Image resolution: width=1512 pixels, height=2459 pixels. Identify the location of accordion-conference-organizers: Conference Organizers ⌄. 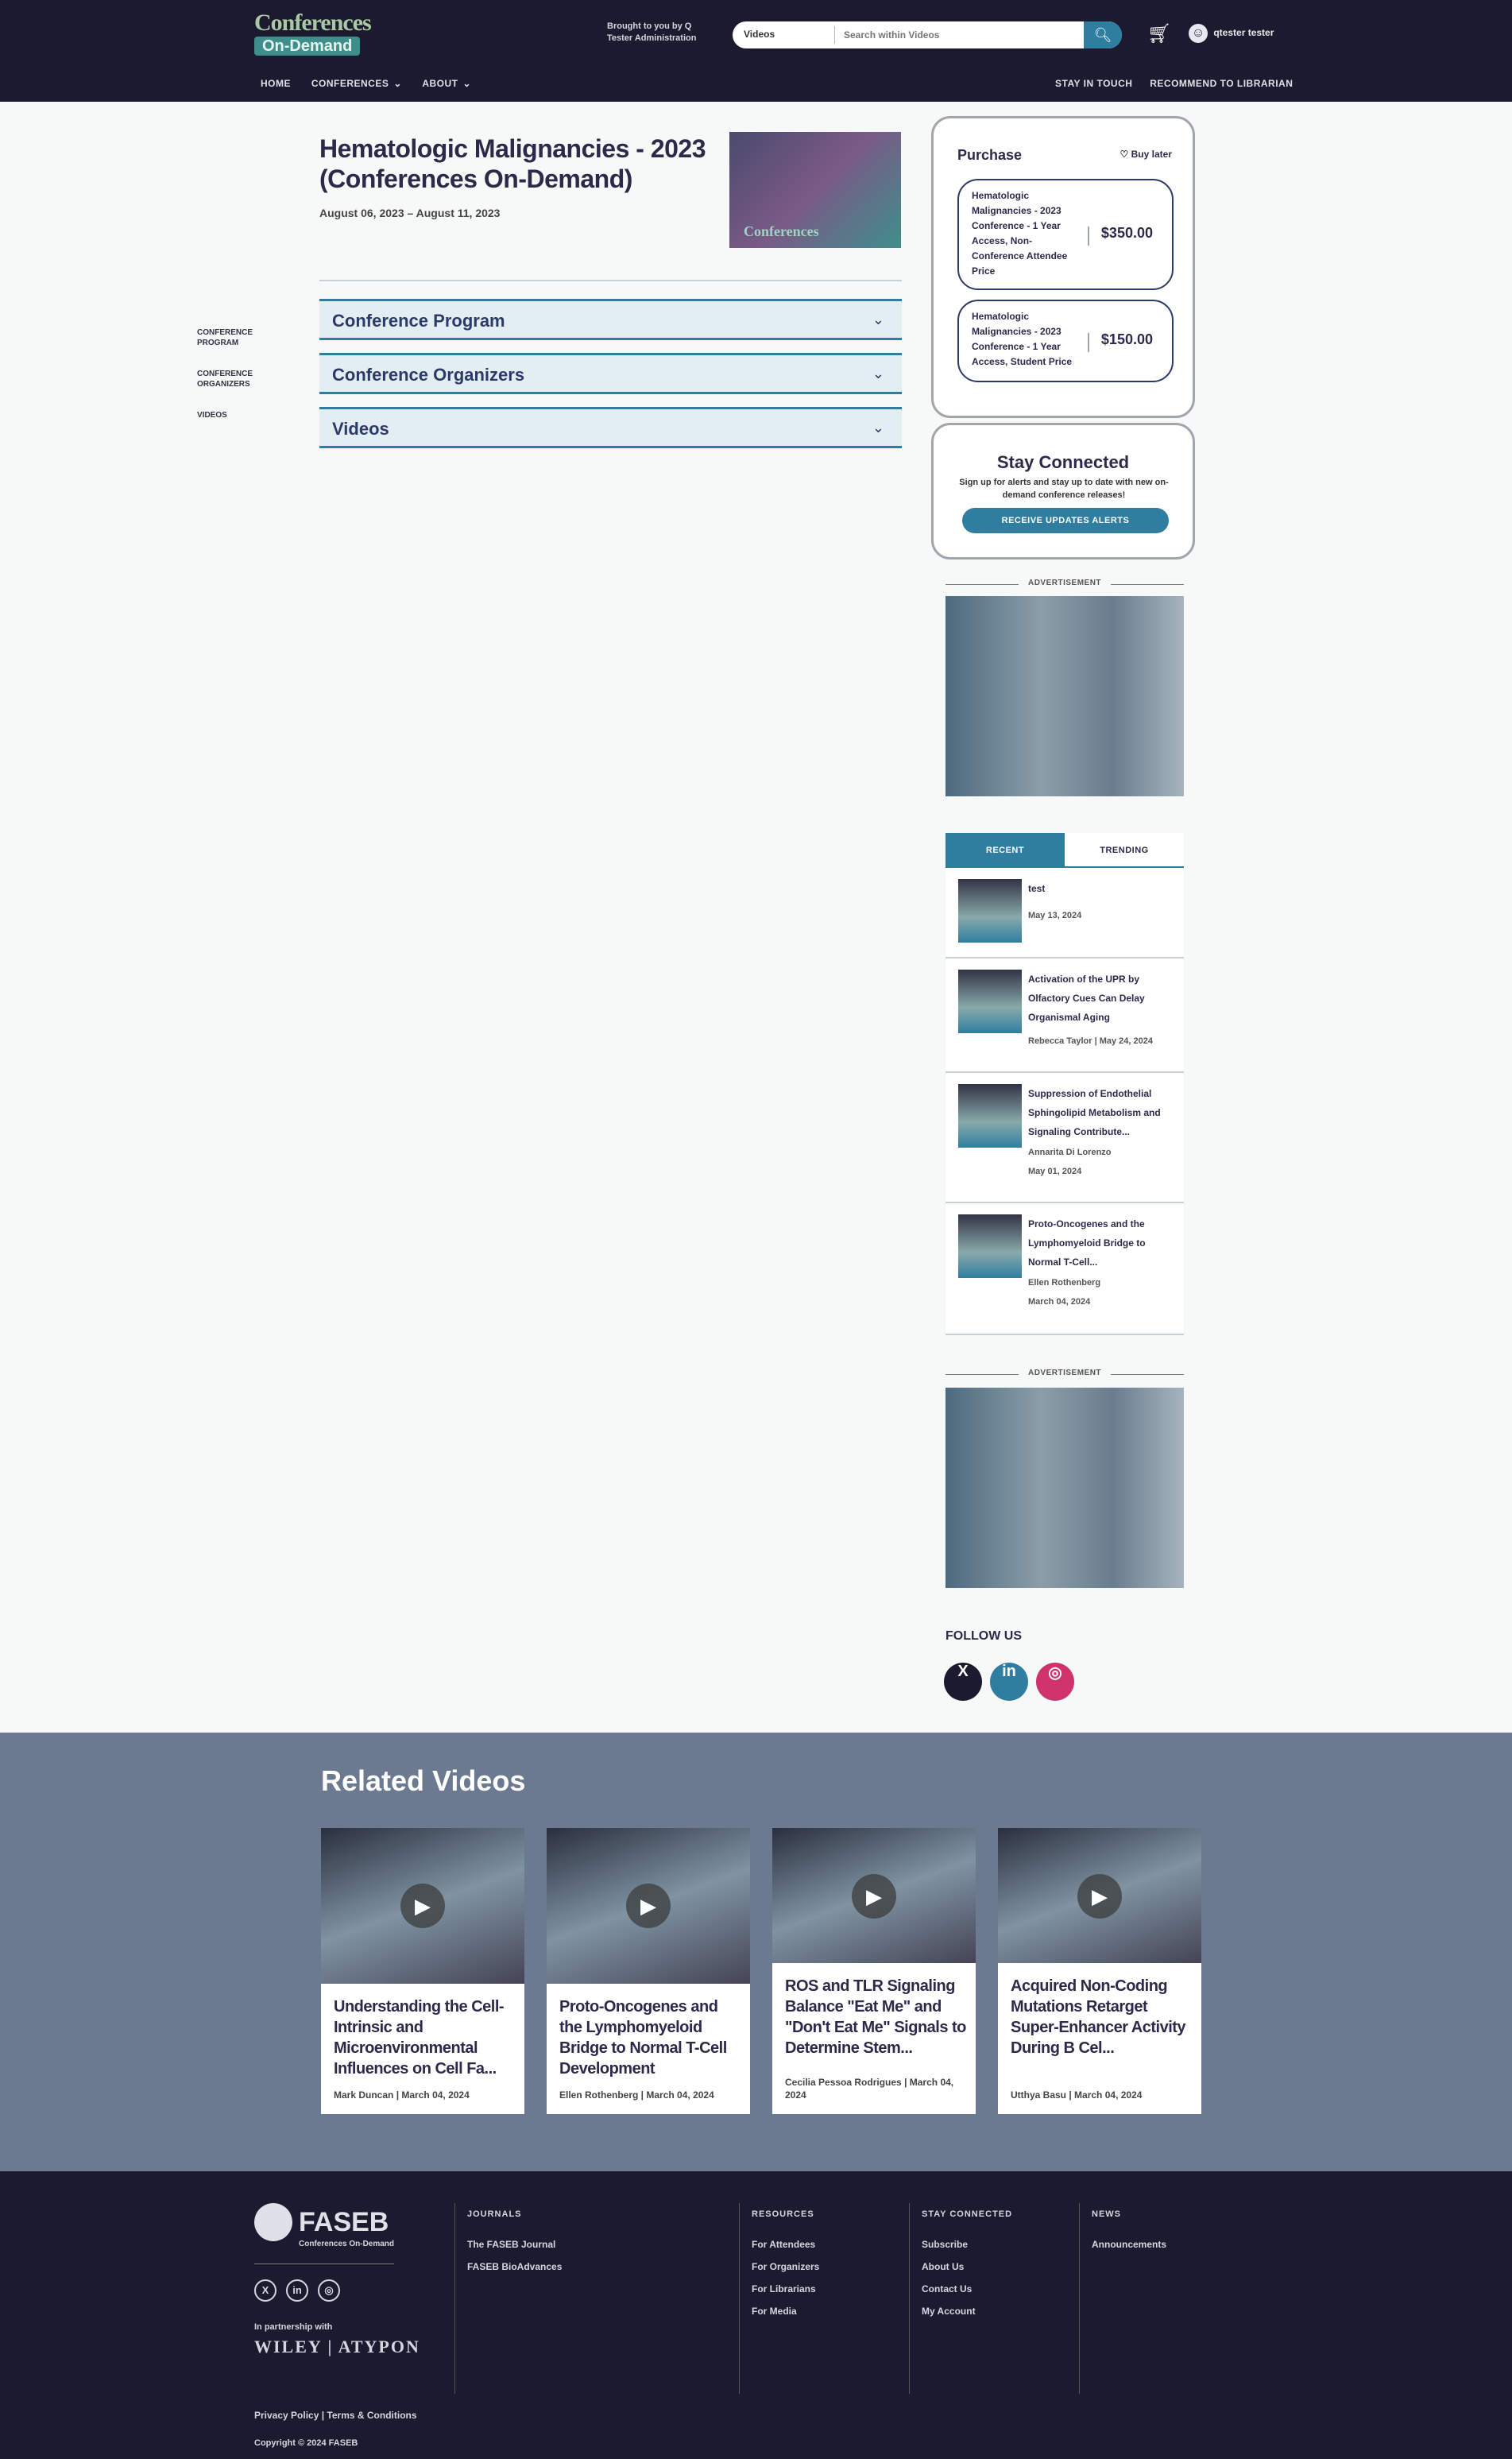
(610, 373).